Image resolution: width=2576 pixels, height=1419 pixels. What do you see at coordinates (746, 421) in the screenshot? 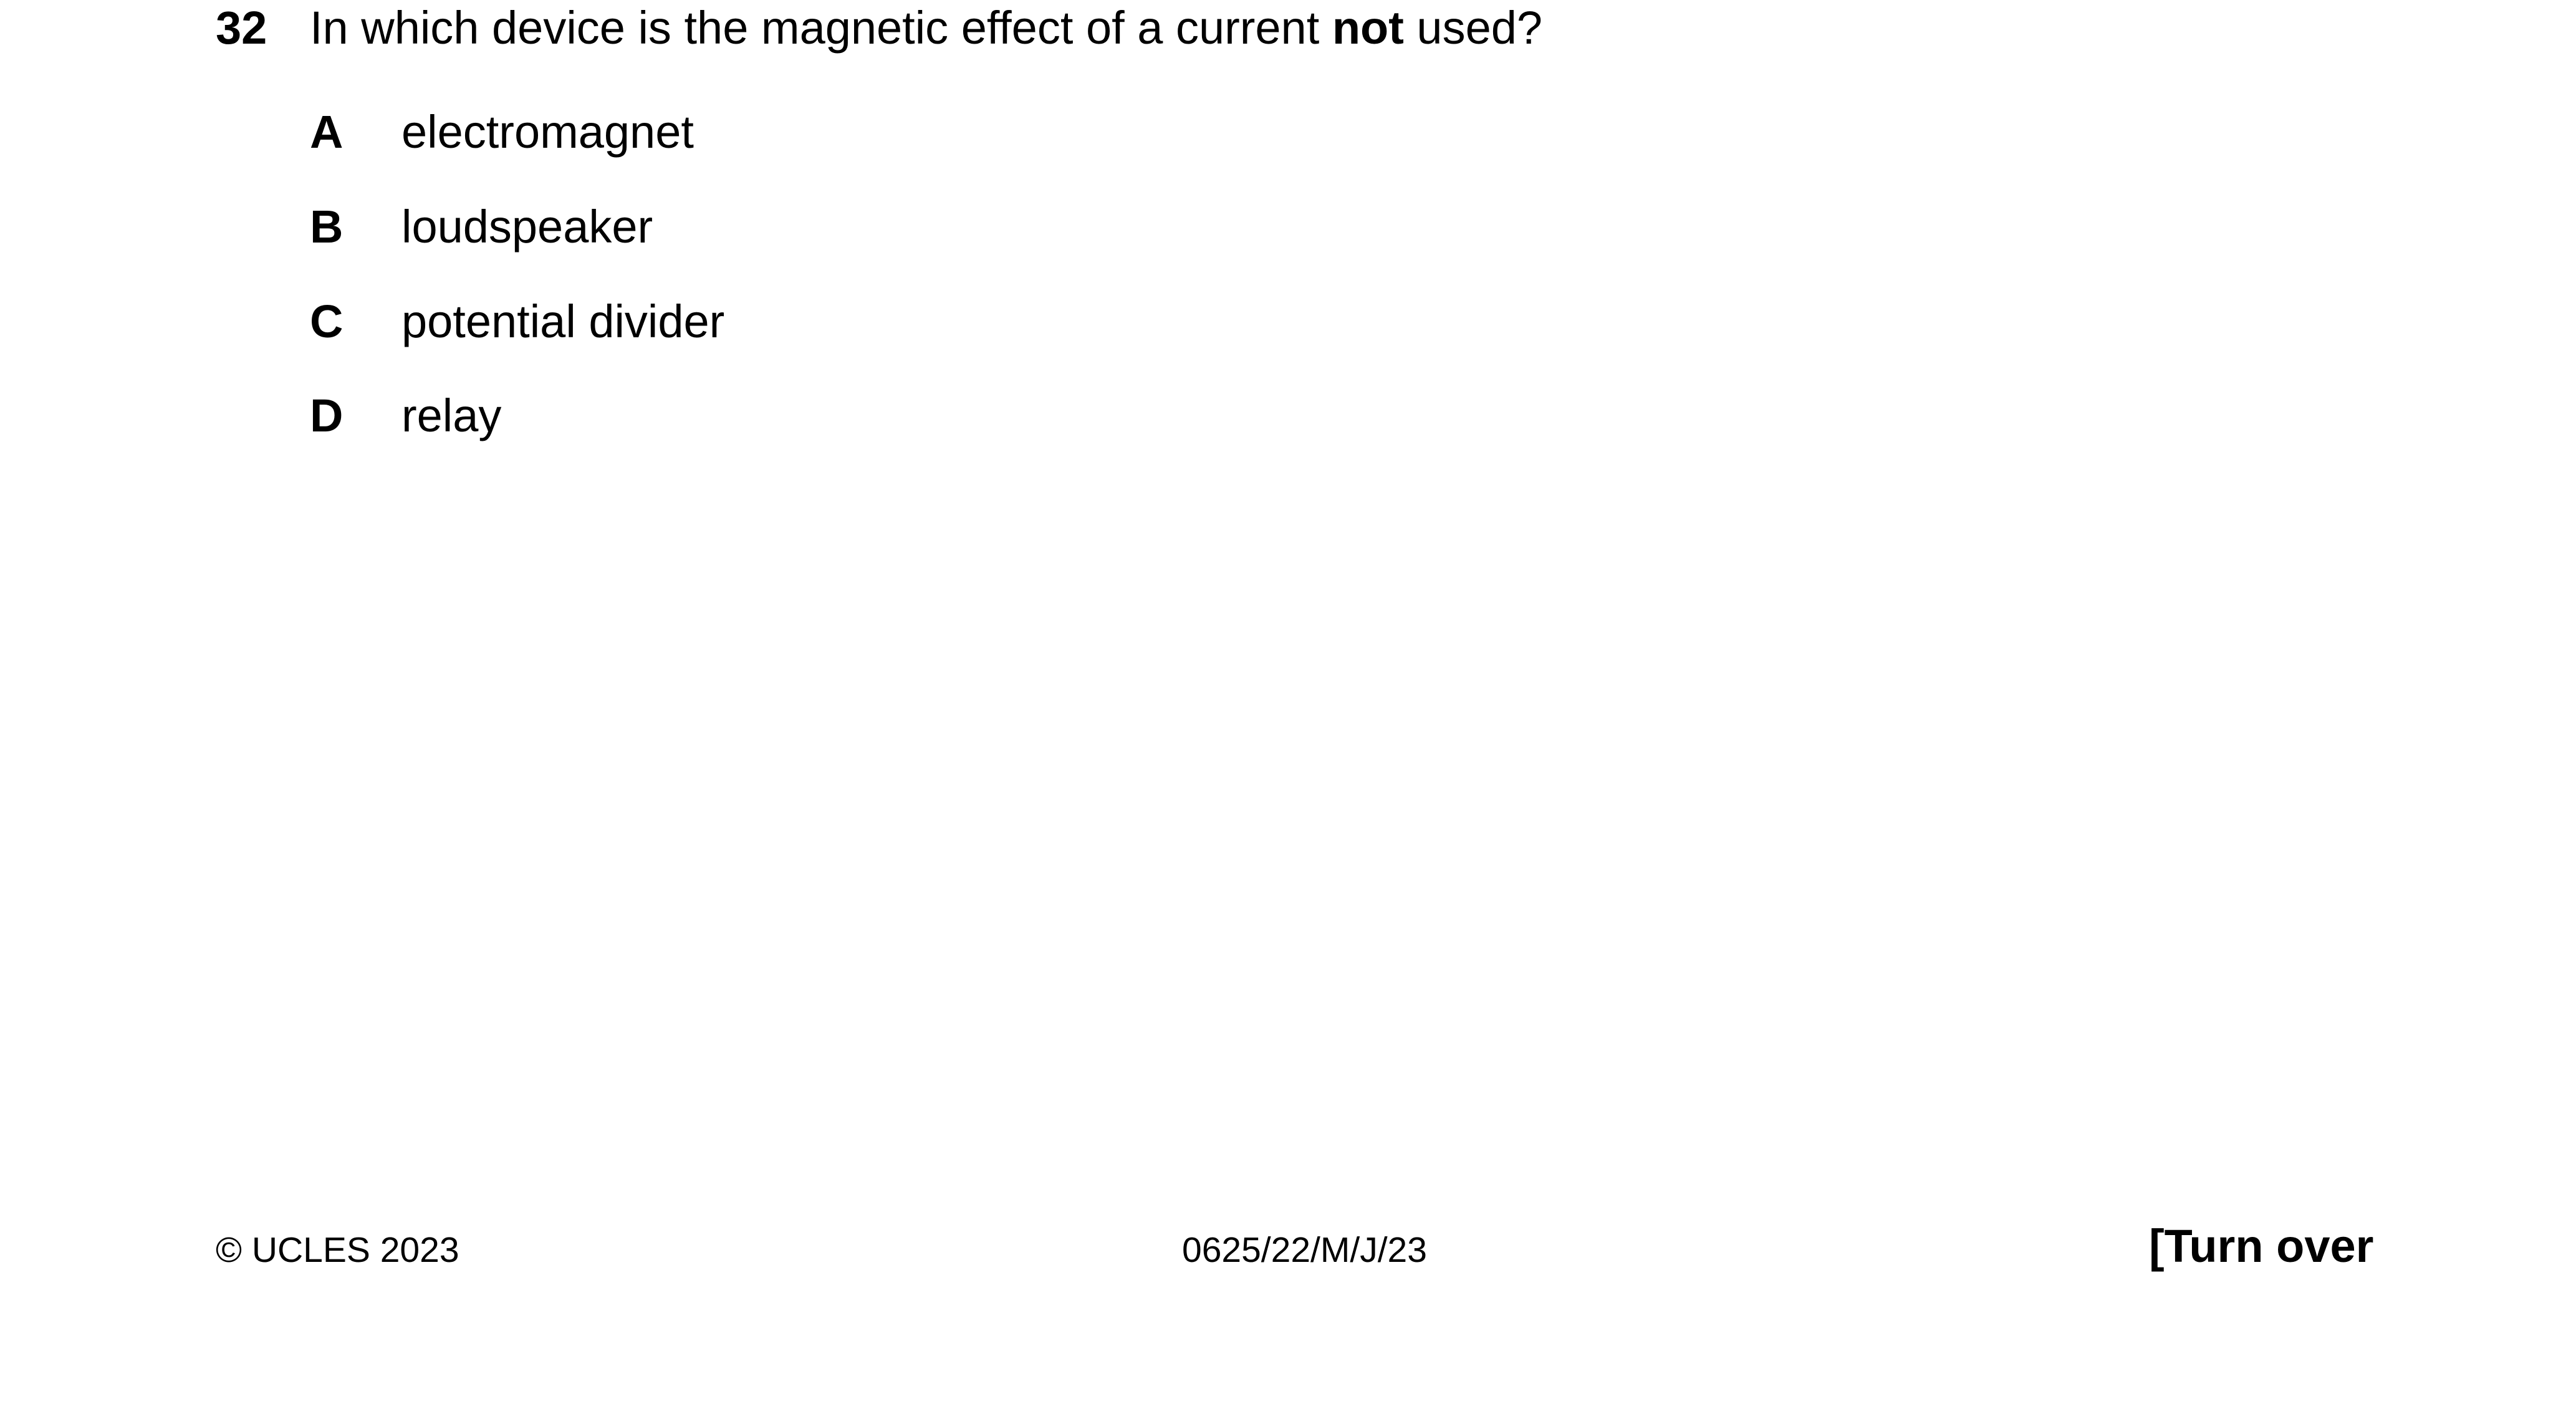
I see `option-d: D relay` at bounding box center [746, 421].